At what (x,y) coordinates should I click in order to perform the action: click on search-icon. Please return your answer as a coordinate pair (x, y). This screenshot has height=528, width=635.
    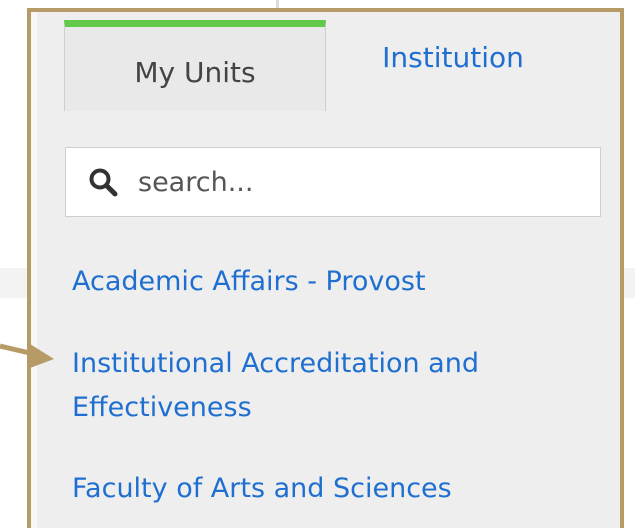
    Looking at the image, I should click on (103, 182).